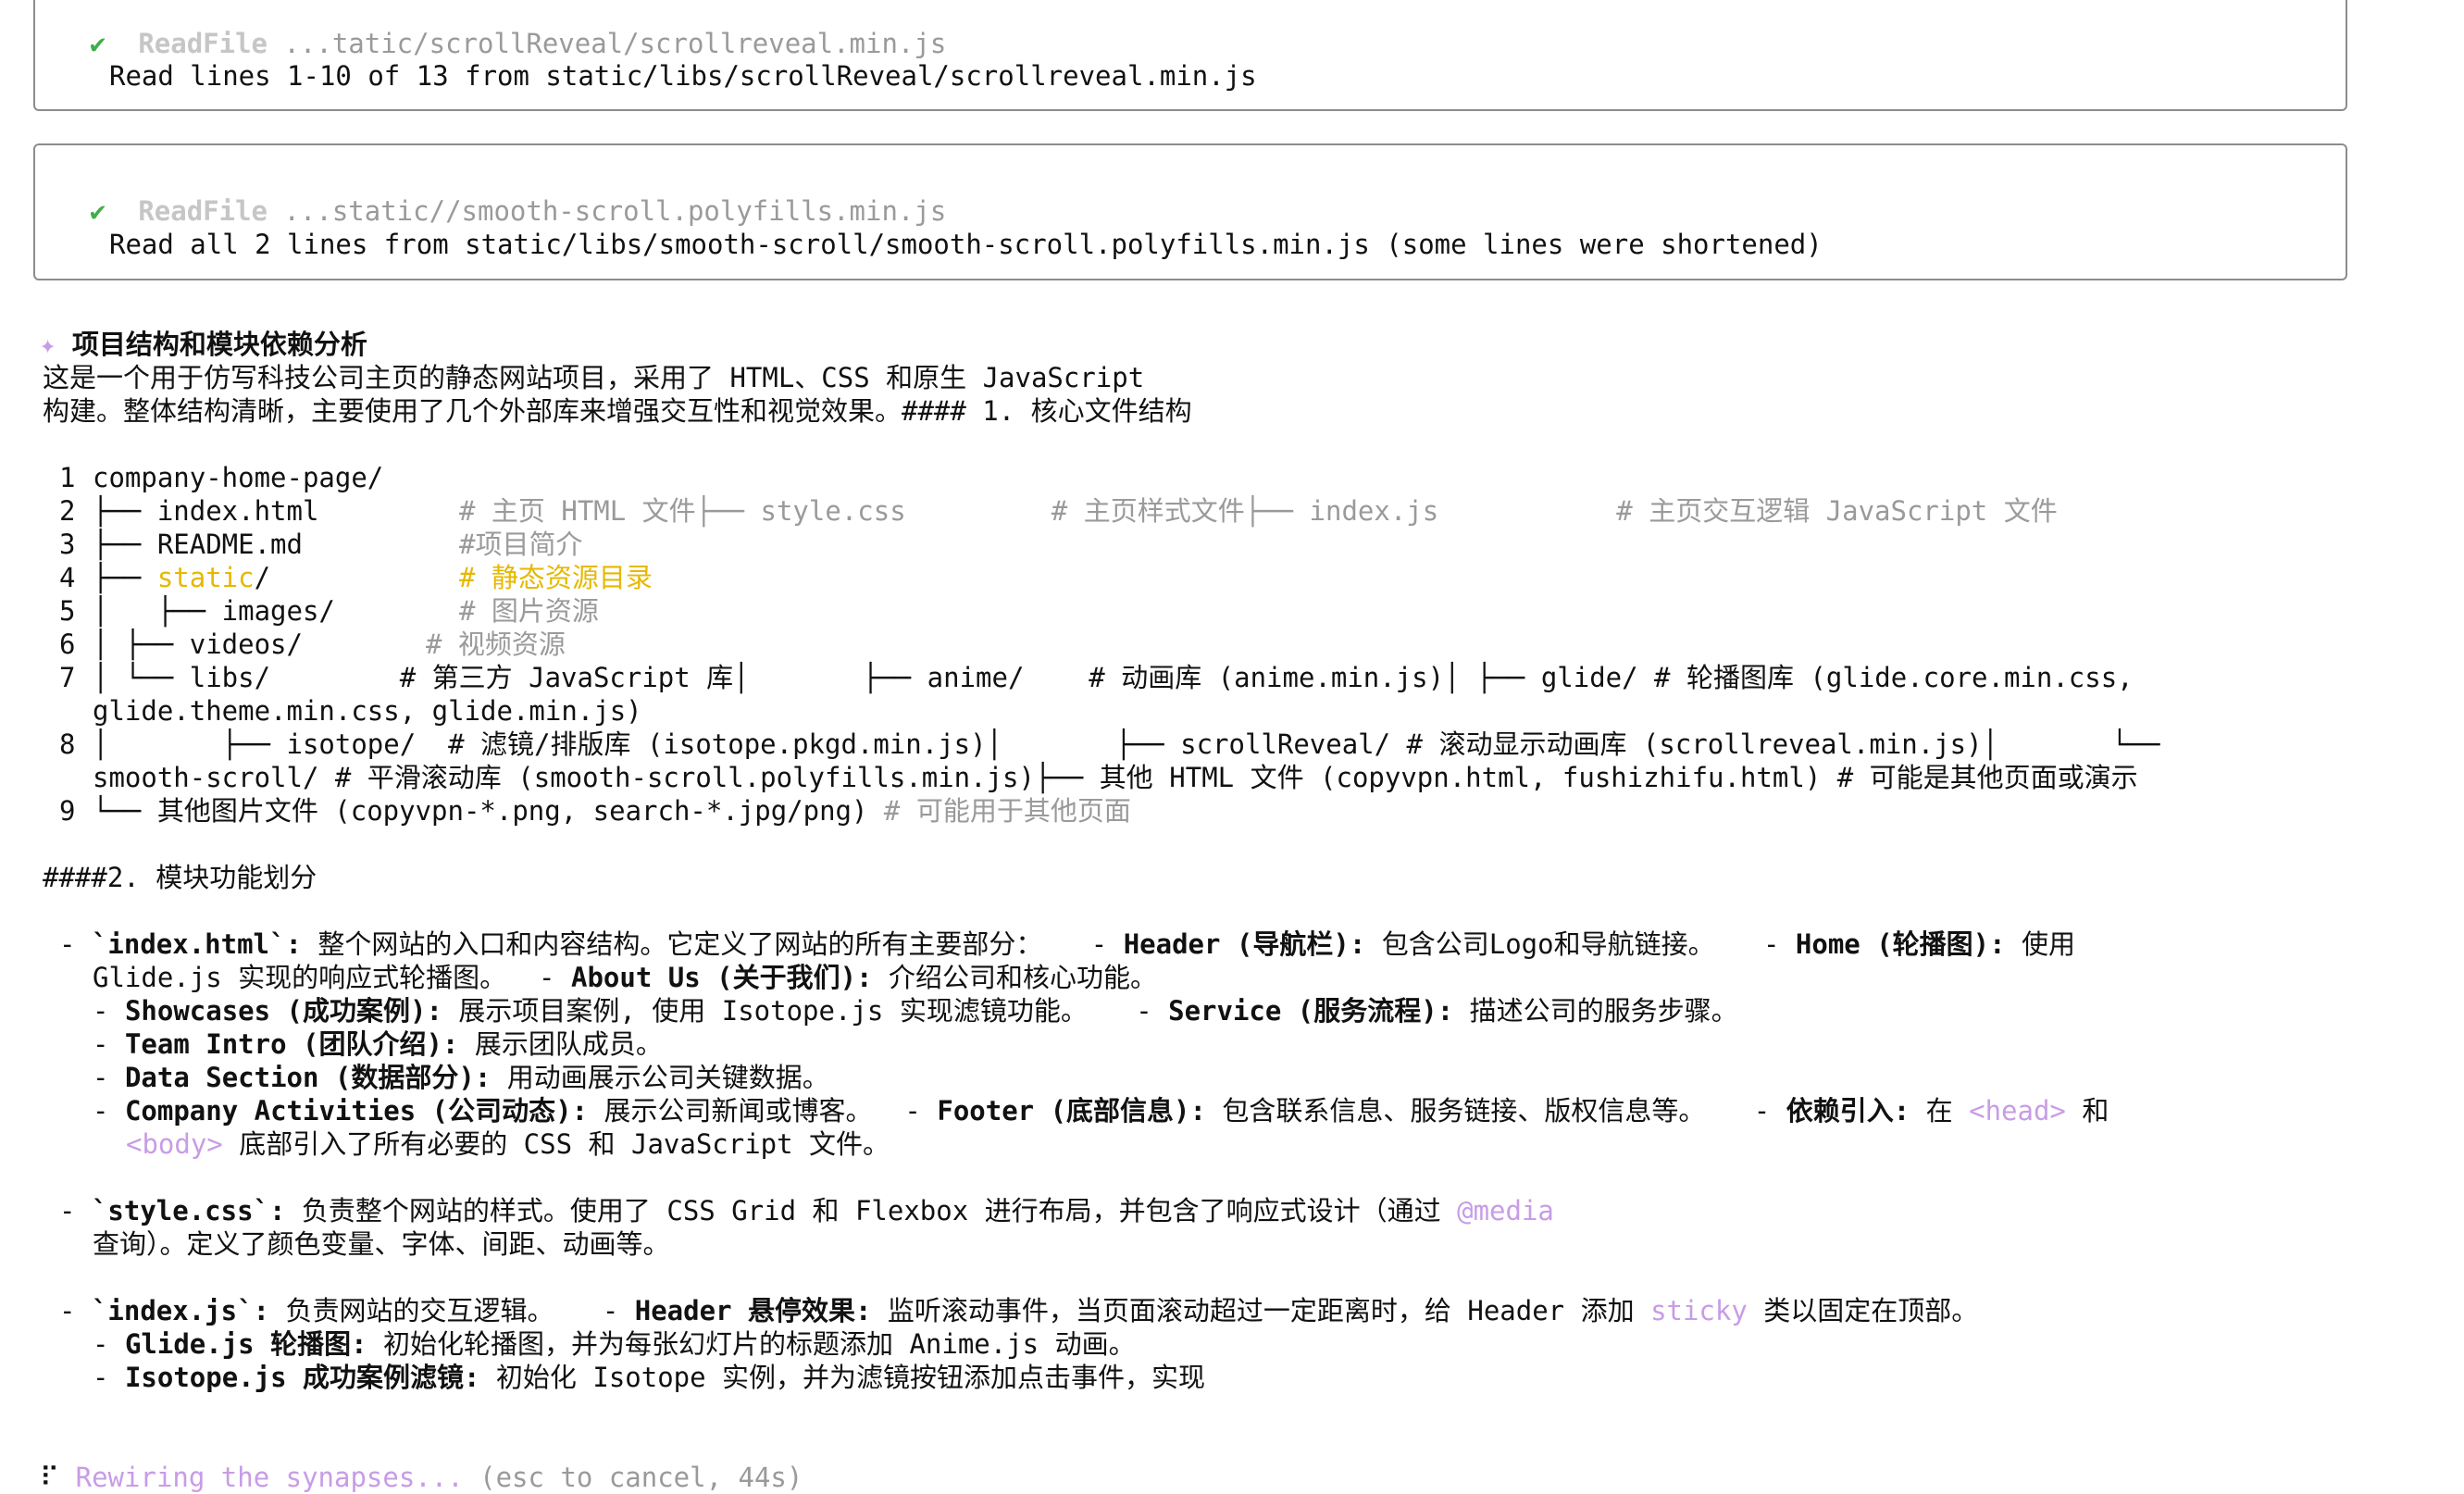 Image resolution: width=2464 pixels, height=1494 pixels. Describe the element at coordinates (1848, 1111) in the screenshot. I see `term: 依赖引入:` at that location.